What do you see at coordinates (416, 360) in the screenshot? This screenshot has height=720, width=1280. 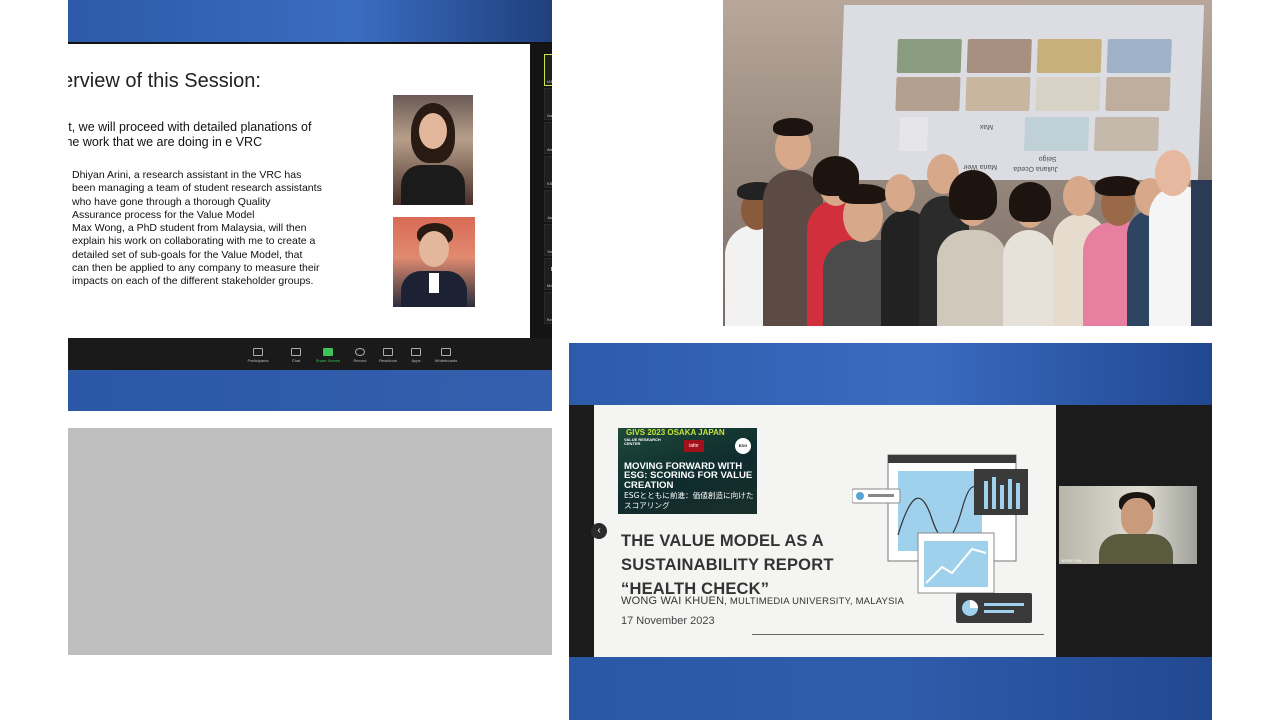 I see `apps-label: Apps` at bounding box center [416, 360].